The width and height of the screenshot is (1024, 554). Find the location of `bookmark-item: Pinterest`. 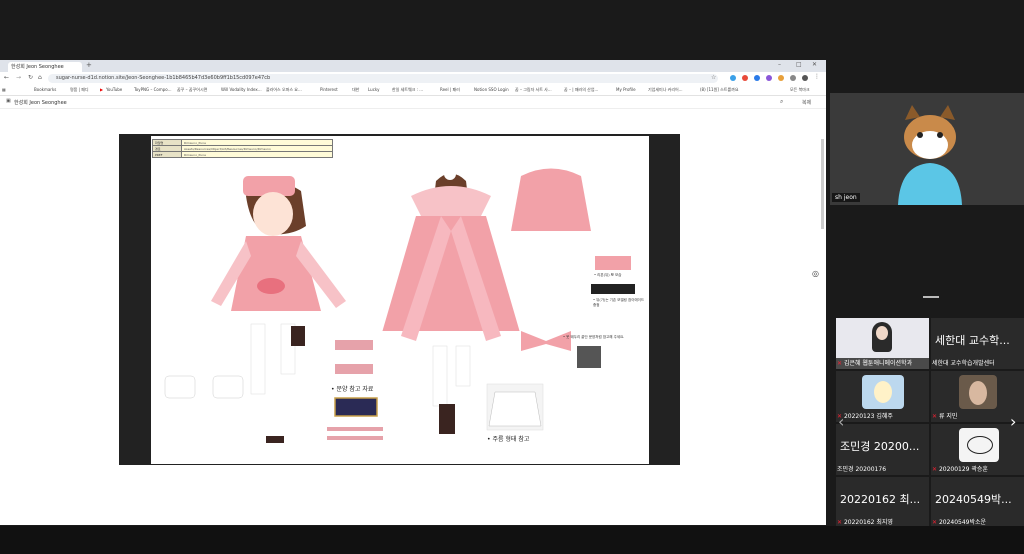

bookmark-item: Pinterest is located at coordinates (329, 90).